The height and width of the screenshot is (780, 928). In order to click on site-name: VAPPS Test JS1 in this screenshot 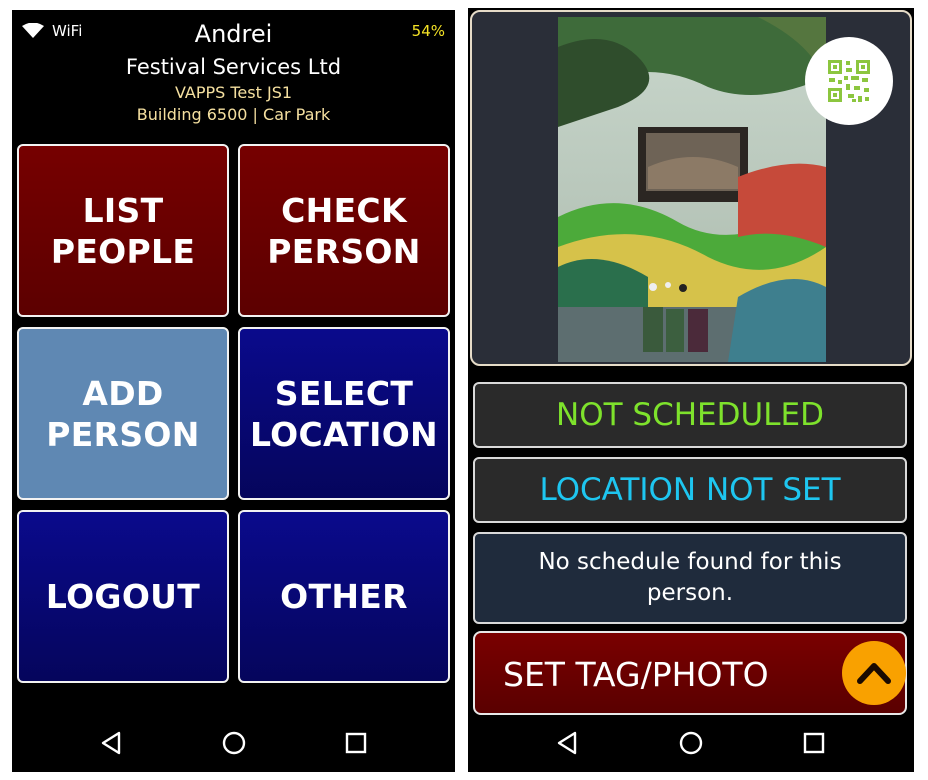, I will do `click(233, 92)`.